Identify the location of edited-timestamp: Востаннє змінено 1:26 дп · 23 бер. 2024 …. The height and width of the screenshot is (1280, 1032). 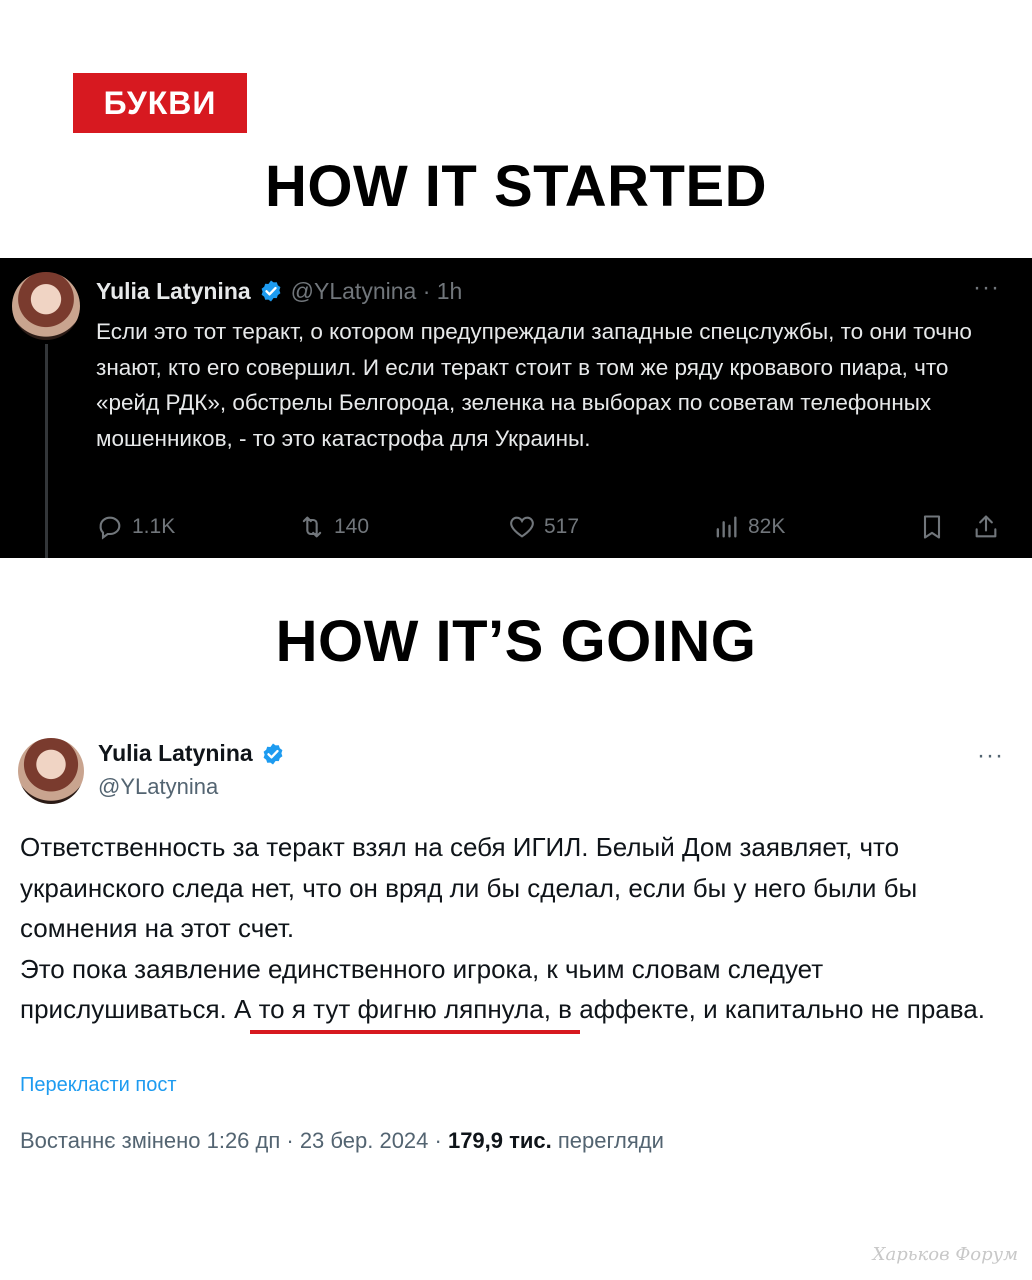
(234, 1140).